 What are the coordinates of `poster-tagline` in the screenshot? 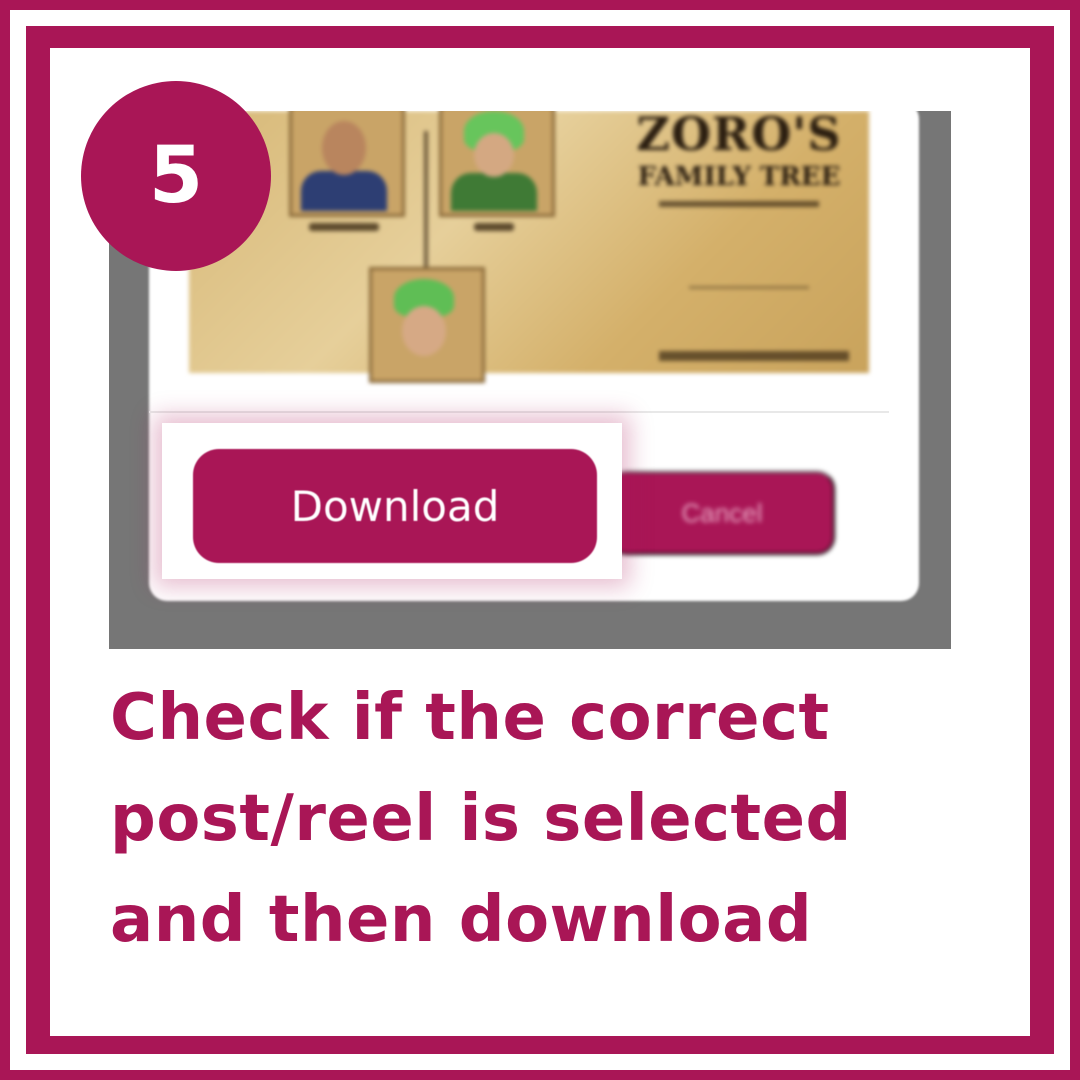 It's located at (739, 204).